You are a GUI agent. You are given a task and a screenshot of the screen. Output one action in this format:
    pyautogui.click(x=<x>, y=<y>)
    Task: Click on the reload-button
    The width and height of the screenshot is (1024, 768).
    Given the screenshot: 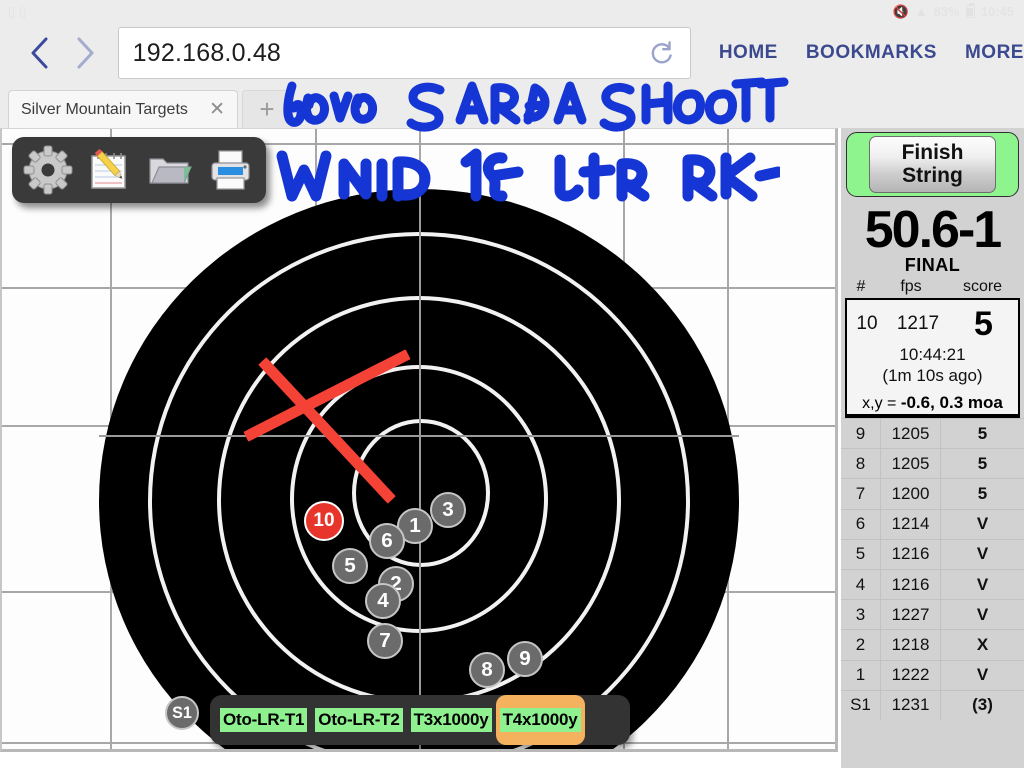 What is the action you would take?
    pyautogui.click(x=662, y=53)
    